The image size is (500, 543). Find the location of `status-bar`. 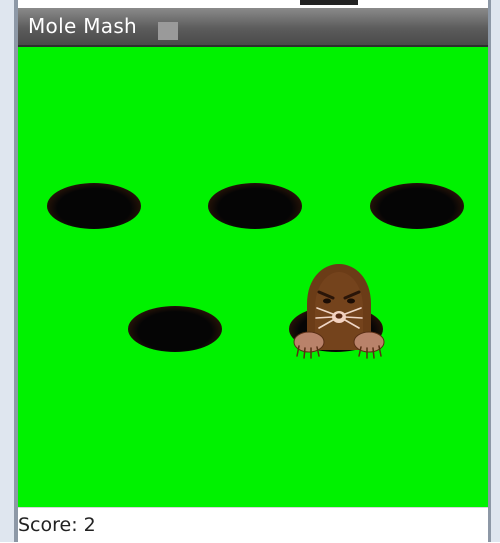

status-bar is located at coordinates (253, 4).